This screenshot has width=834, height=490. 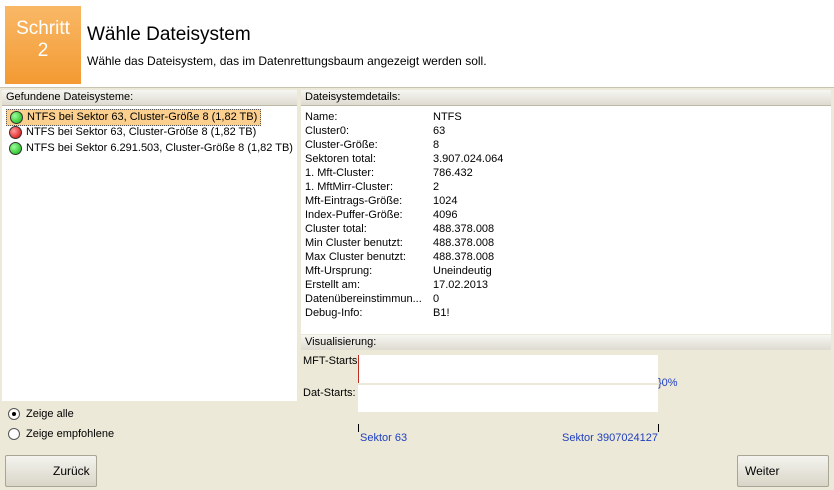 What do you see at coordinates (15, 132) in the screenshot?
I see `status-red-icon` at bounding box center [15, 132].